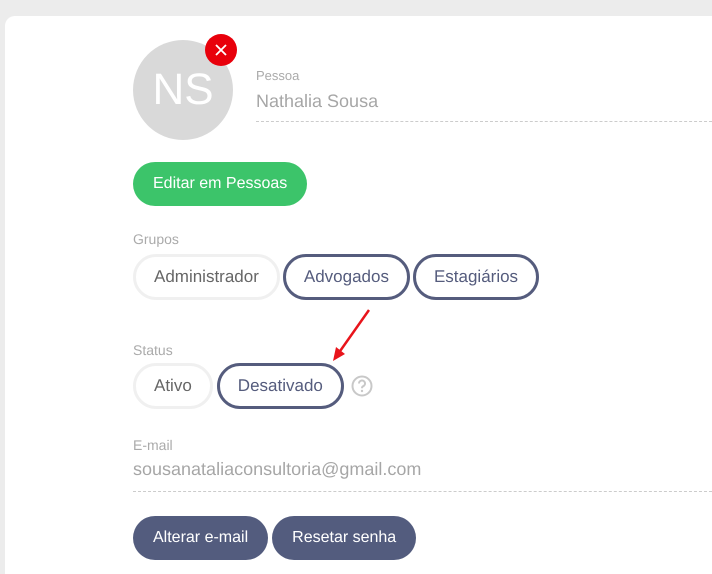  I want to click on field-label: Pessoa, so click(278, 76).